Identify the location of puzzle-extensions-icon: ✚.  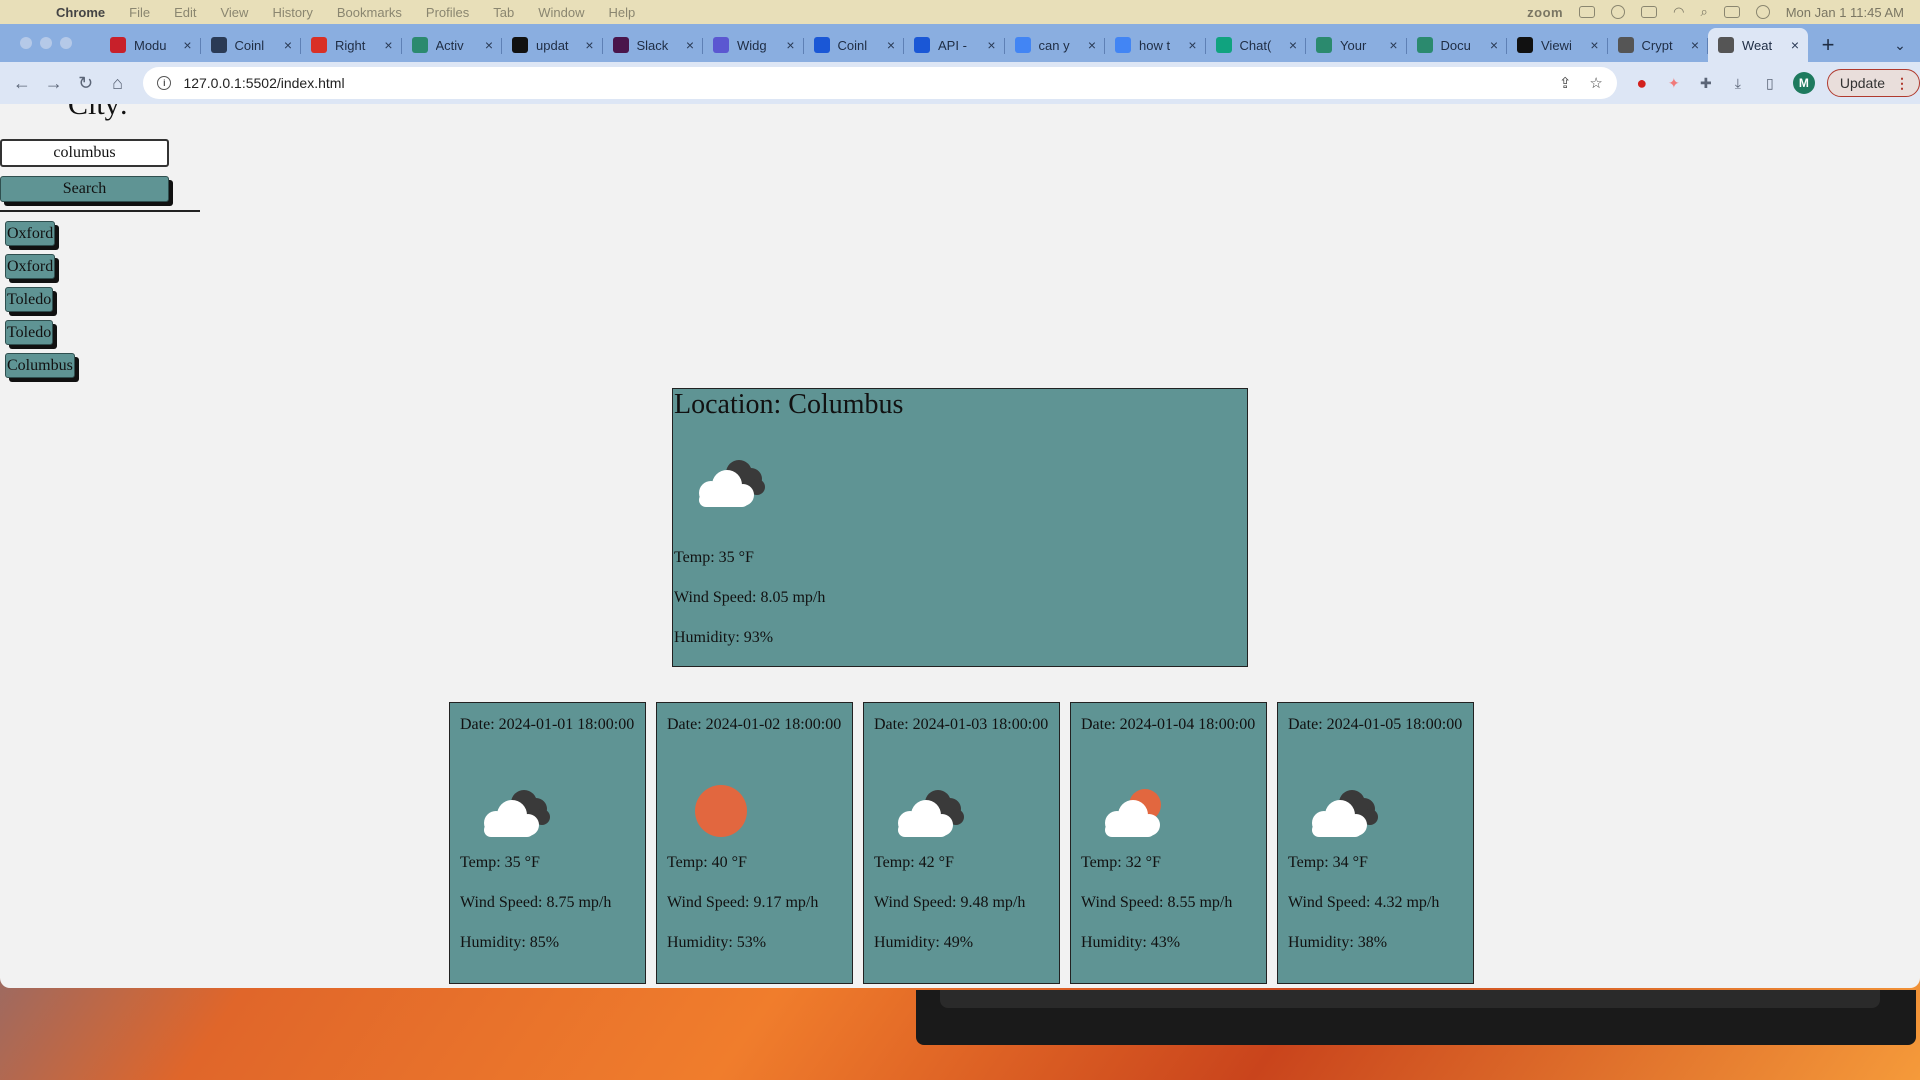
(1706, 83).